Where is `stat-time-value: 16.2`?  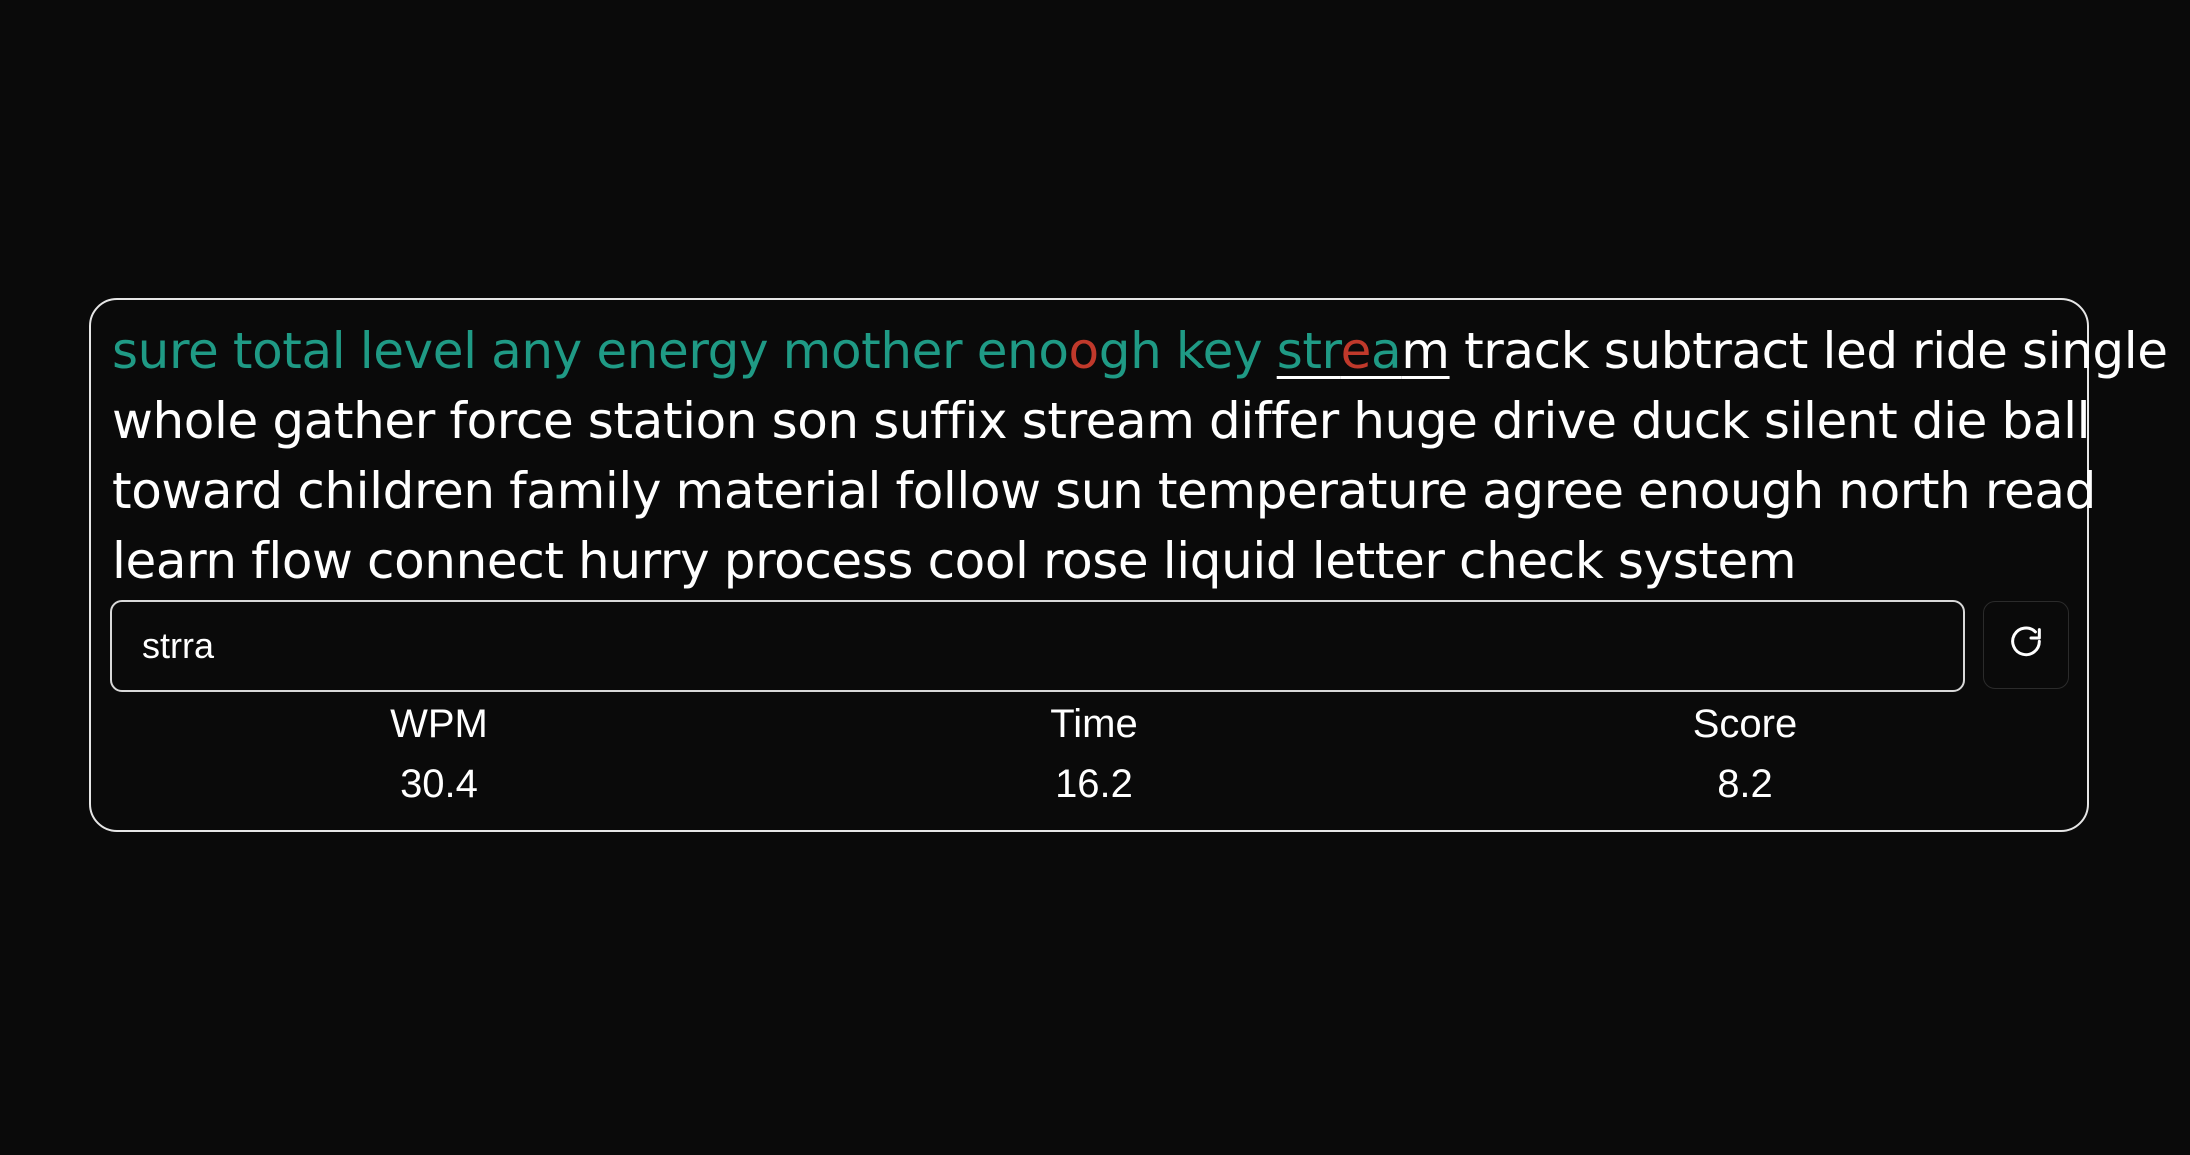 stat-time-value: 16.2 is located at coordinates (1094, 784).